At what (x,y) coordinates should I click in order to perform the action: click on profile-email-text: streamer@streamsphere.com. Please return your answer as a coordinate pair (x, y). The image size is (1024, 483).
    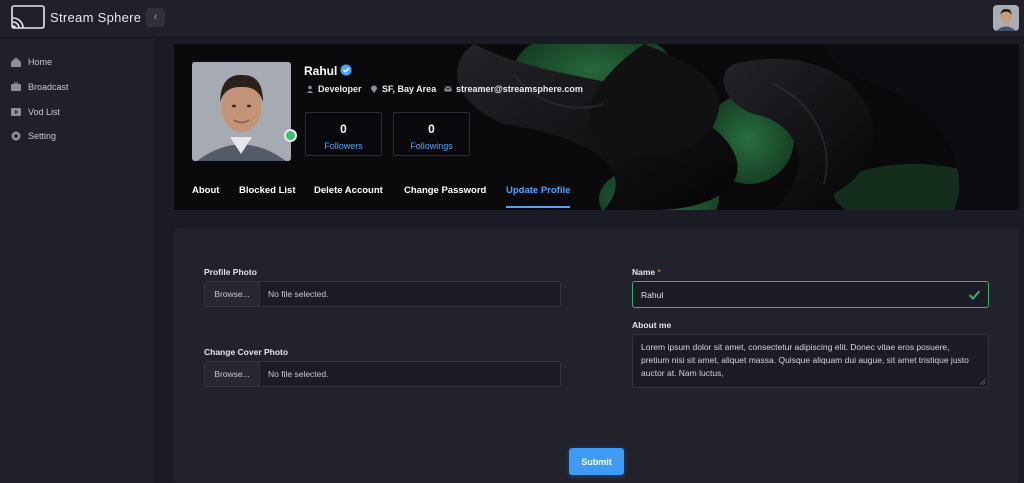
    Looking at the image, I should click on (519, 89).